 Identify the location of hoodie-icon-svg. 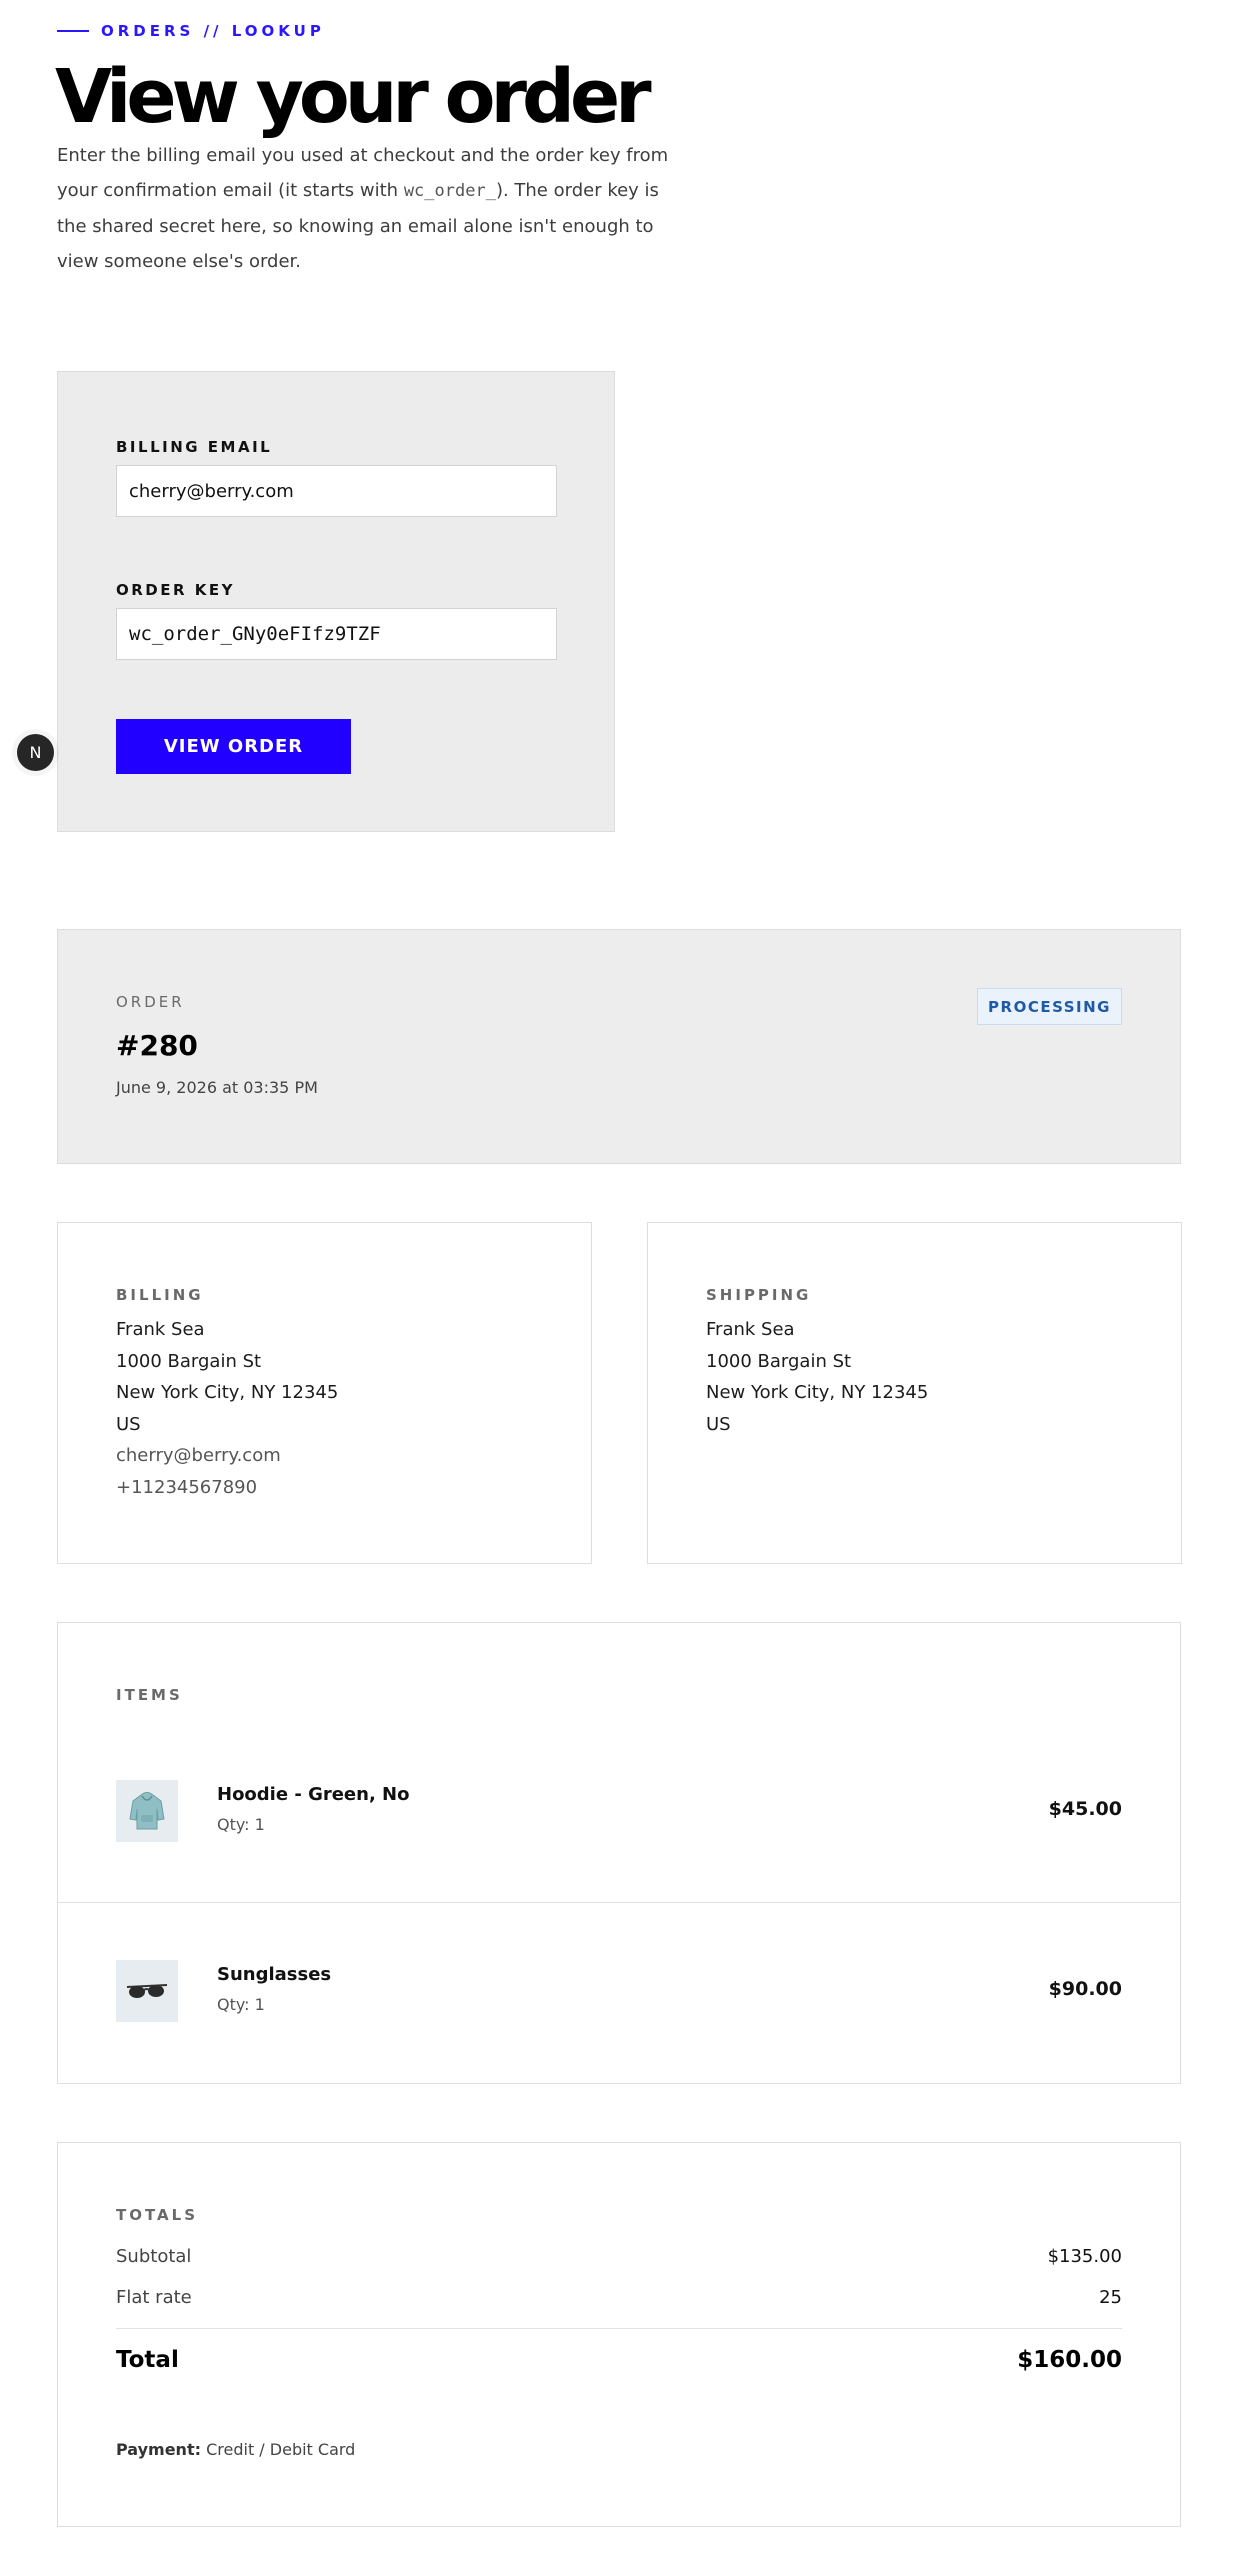
(147, 1811).